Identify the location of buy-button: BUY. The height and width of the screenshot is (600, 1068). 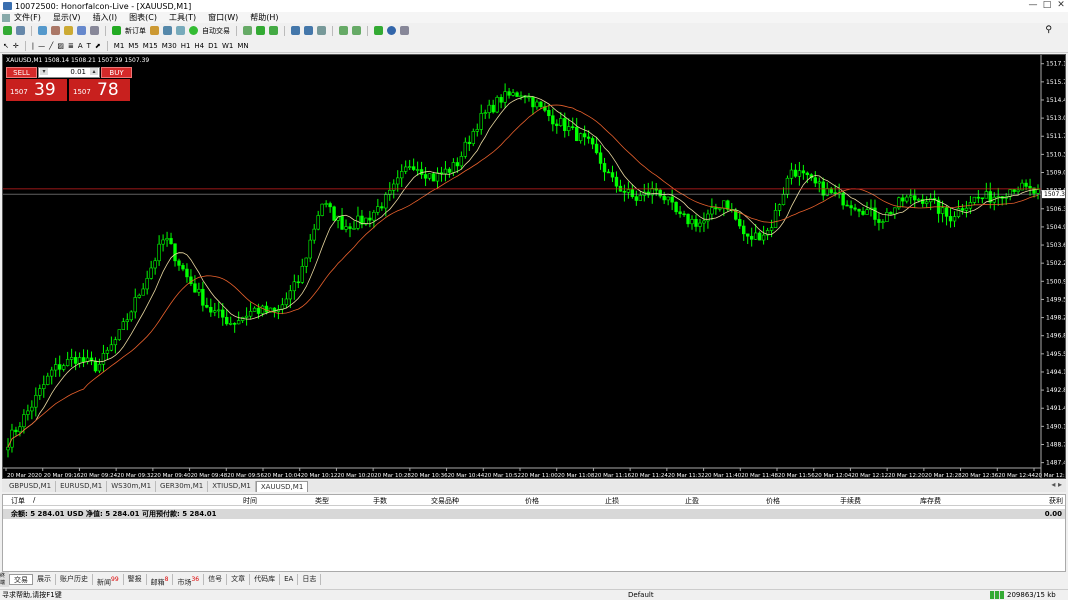
(116, 72).